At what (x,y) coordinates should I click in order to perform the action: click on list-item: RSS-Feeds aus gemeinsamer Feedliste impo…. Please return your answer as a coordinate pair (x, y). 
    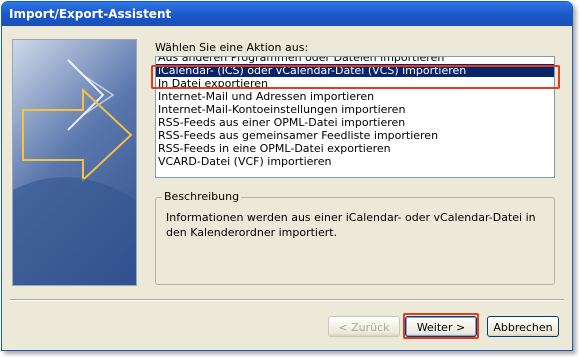
    Looking at the image, I should click on (355, 135).